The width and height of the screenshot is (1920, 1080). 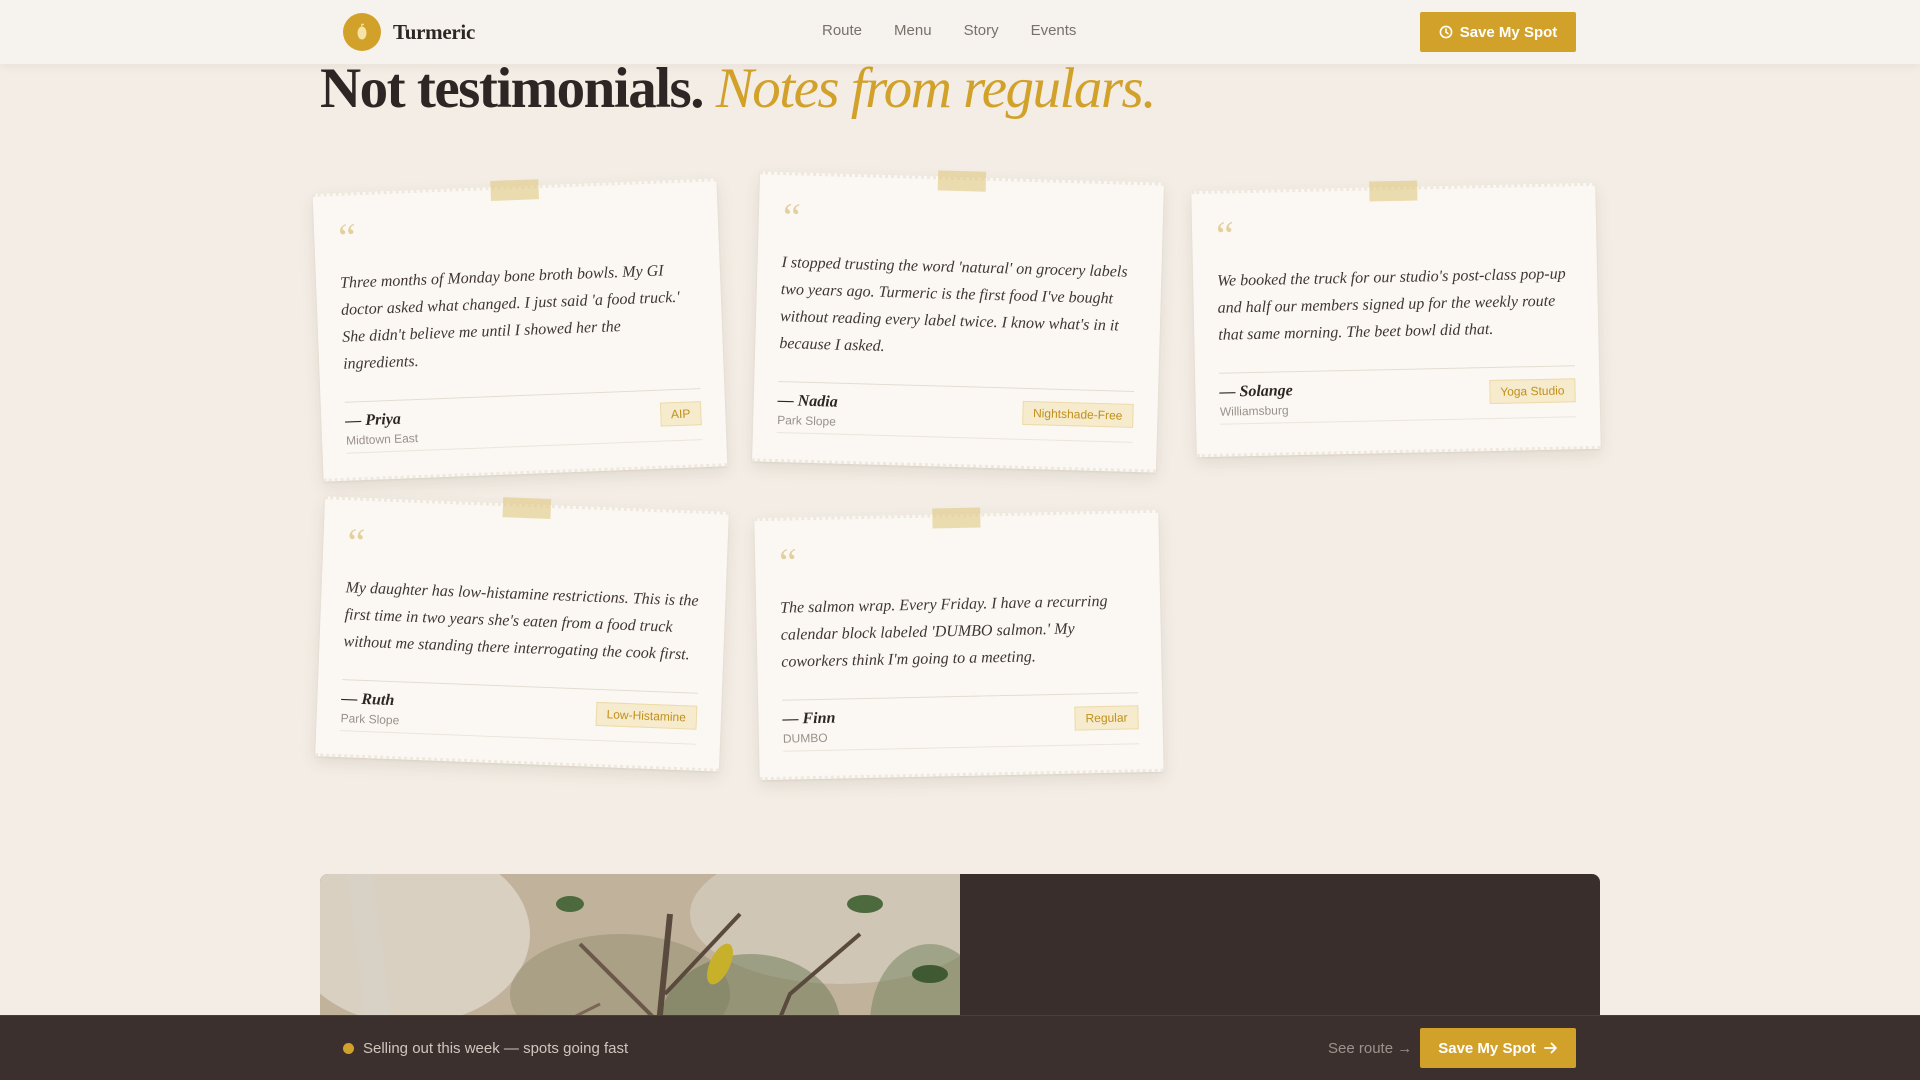 What do you see at coordinates (1487, 1048) in the screenshot?
I see `sticky-save-my-spot-label: Save My Spot` at bounding box center [1487, 1048].